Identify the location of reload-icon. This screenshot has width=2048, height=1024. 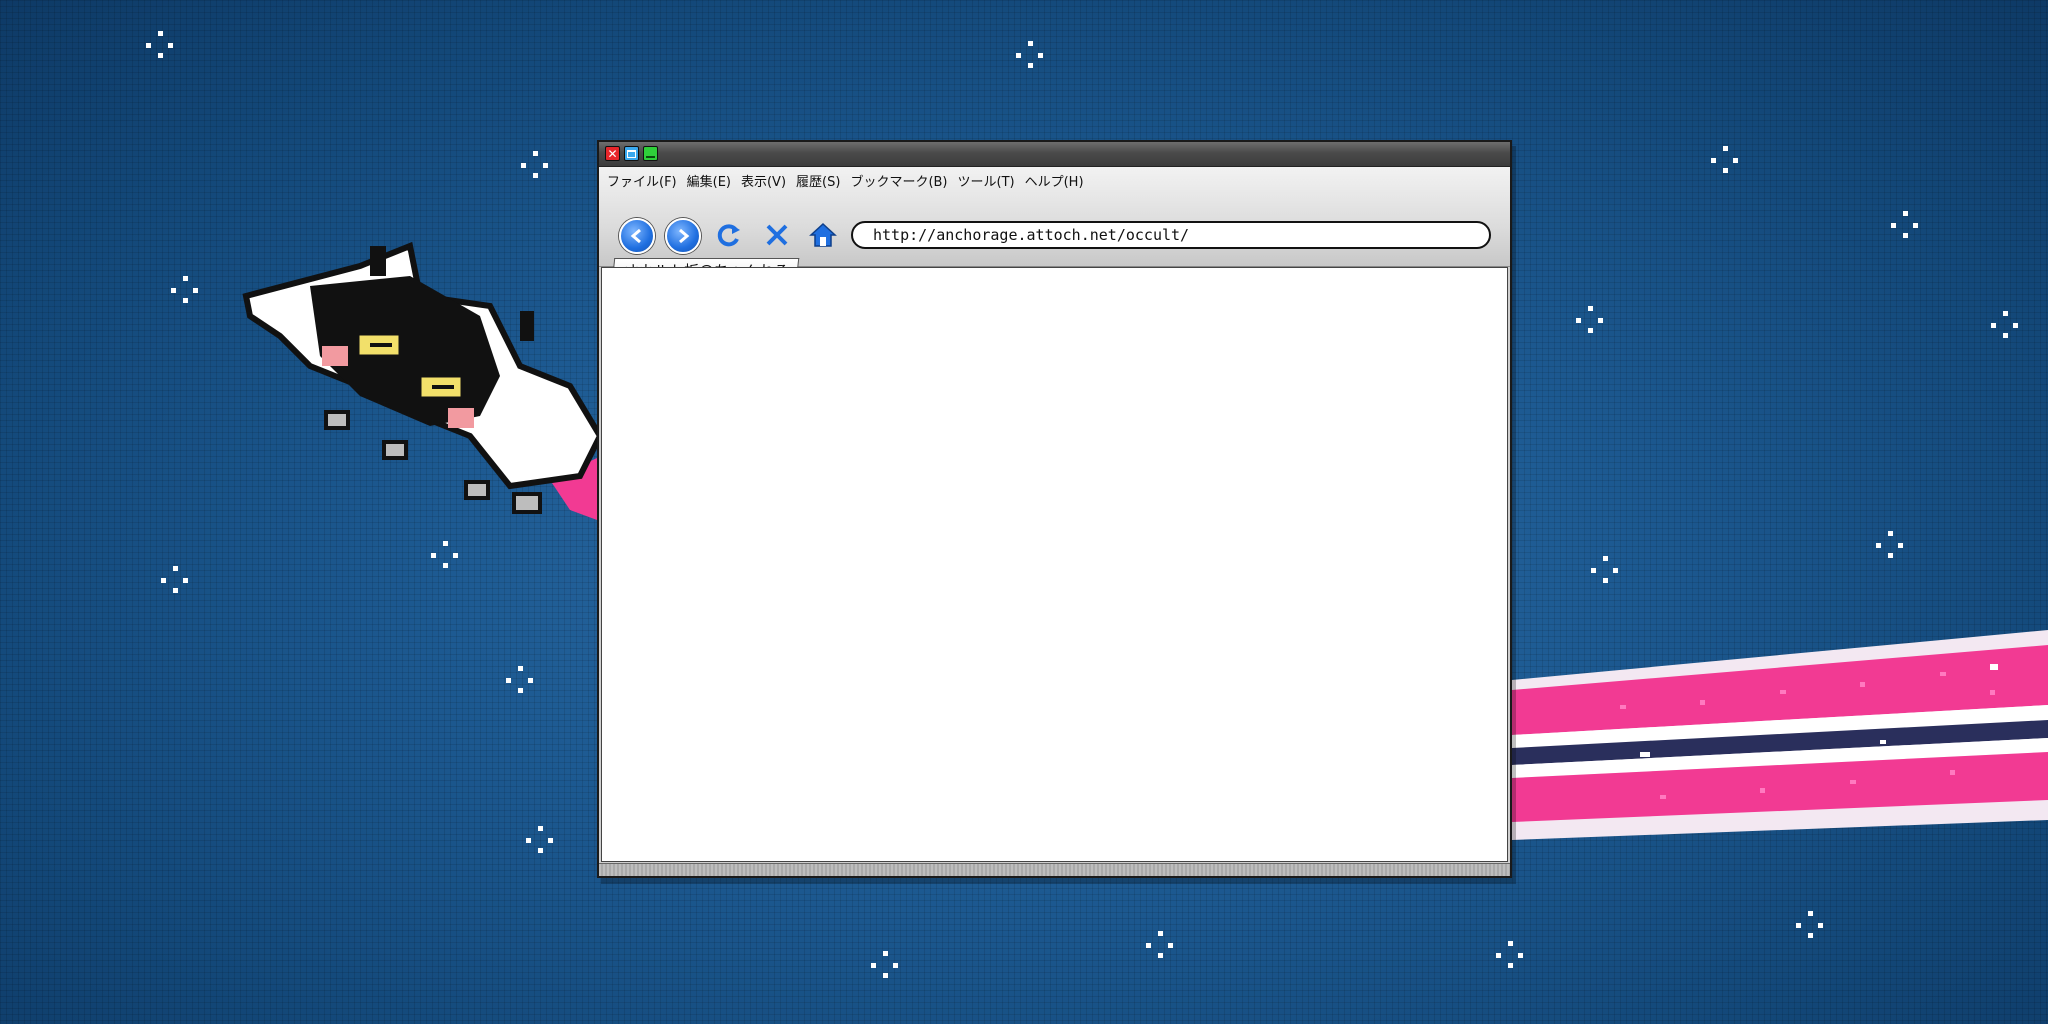
(728, 235).